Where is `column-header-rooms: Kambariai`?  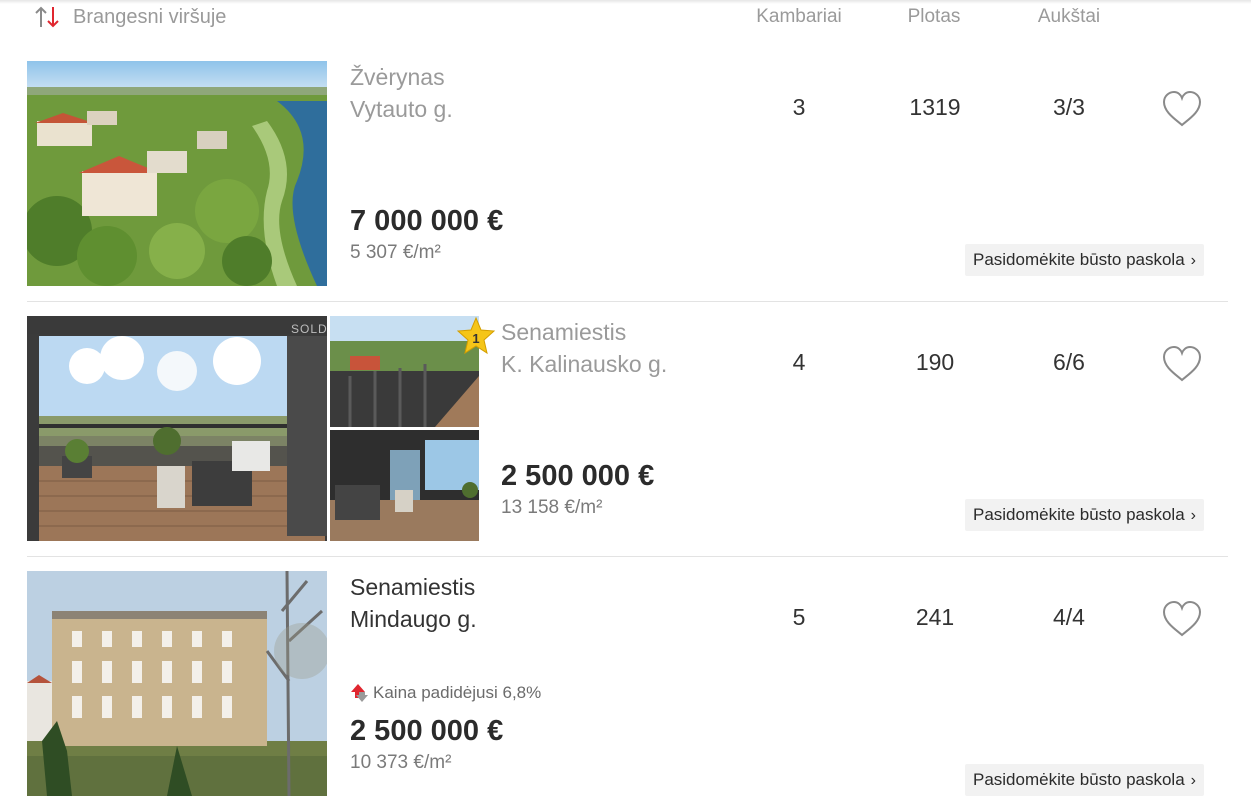
column-header-rooms: Kambariai is located at coordinates (799, 17).